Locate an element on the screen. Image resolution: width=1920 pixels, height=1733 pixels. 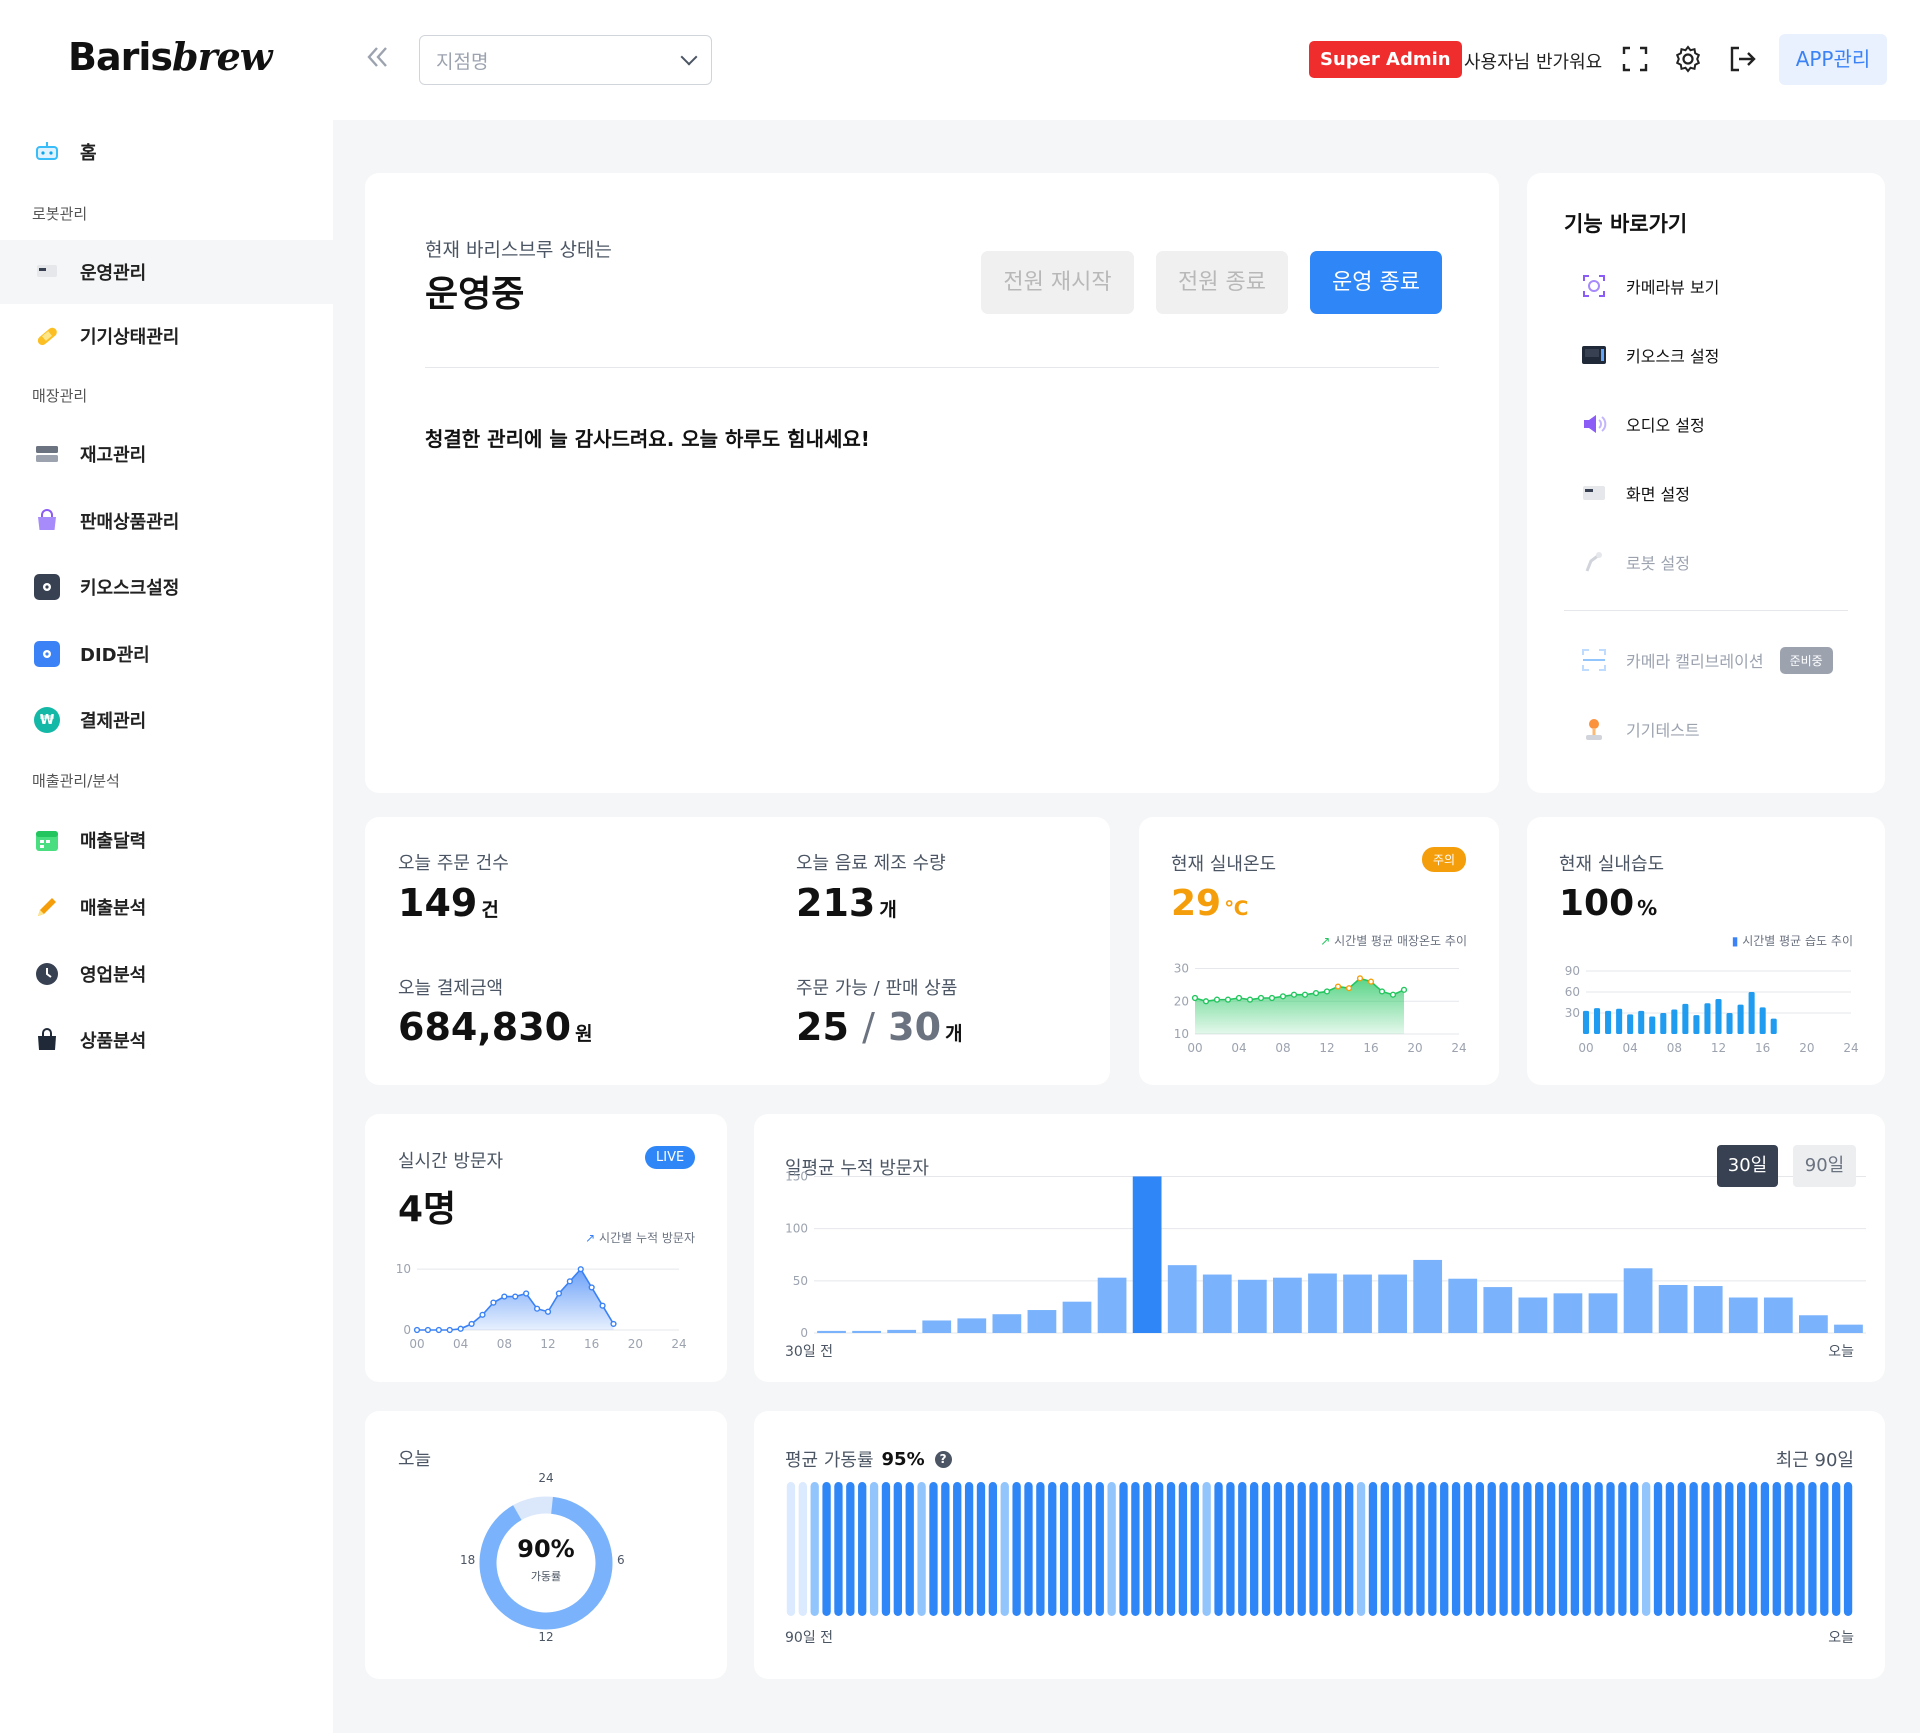
app-manage-button: APP관리 is located at coordinates (1833, 59).